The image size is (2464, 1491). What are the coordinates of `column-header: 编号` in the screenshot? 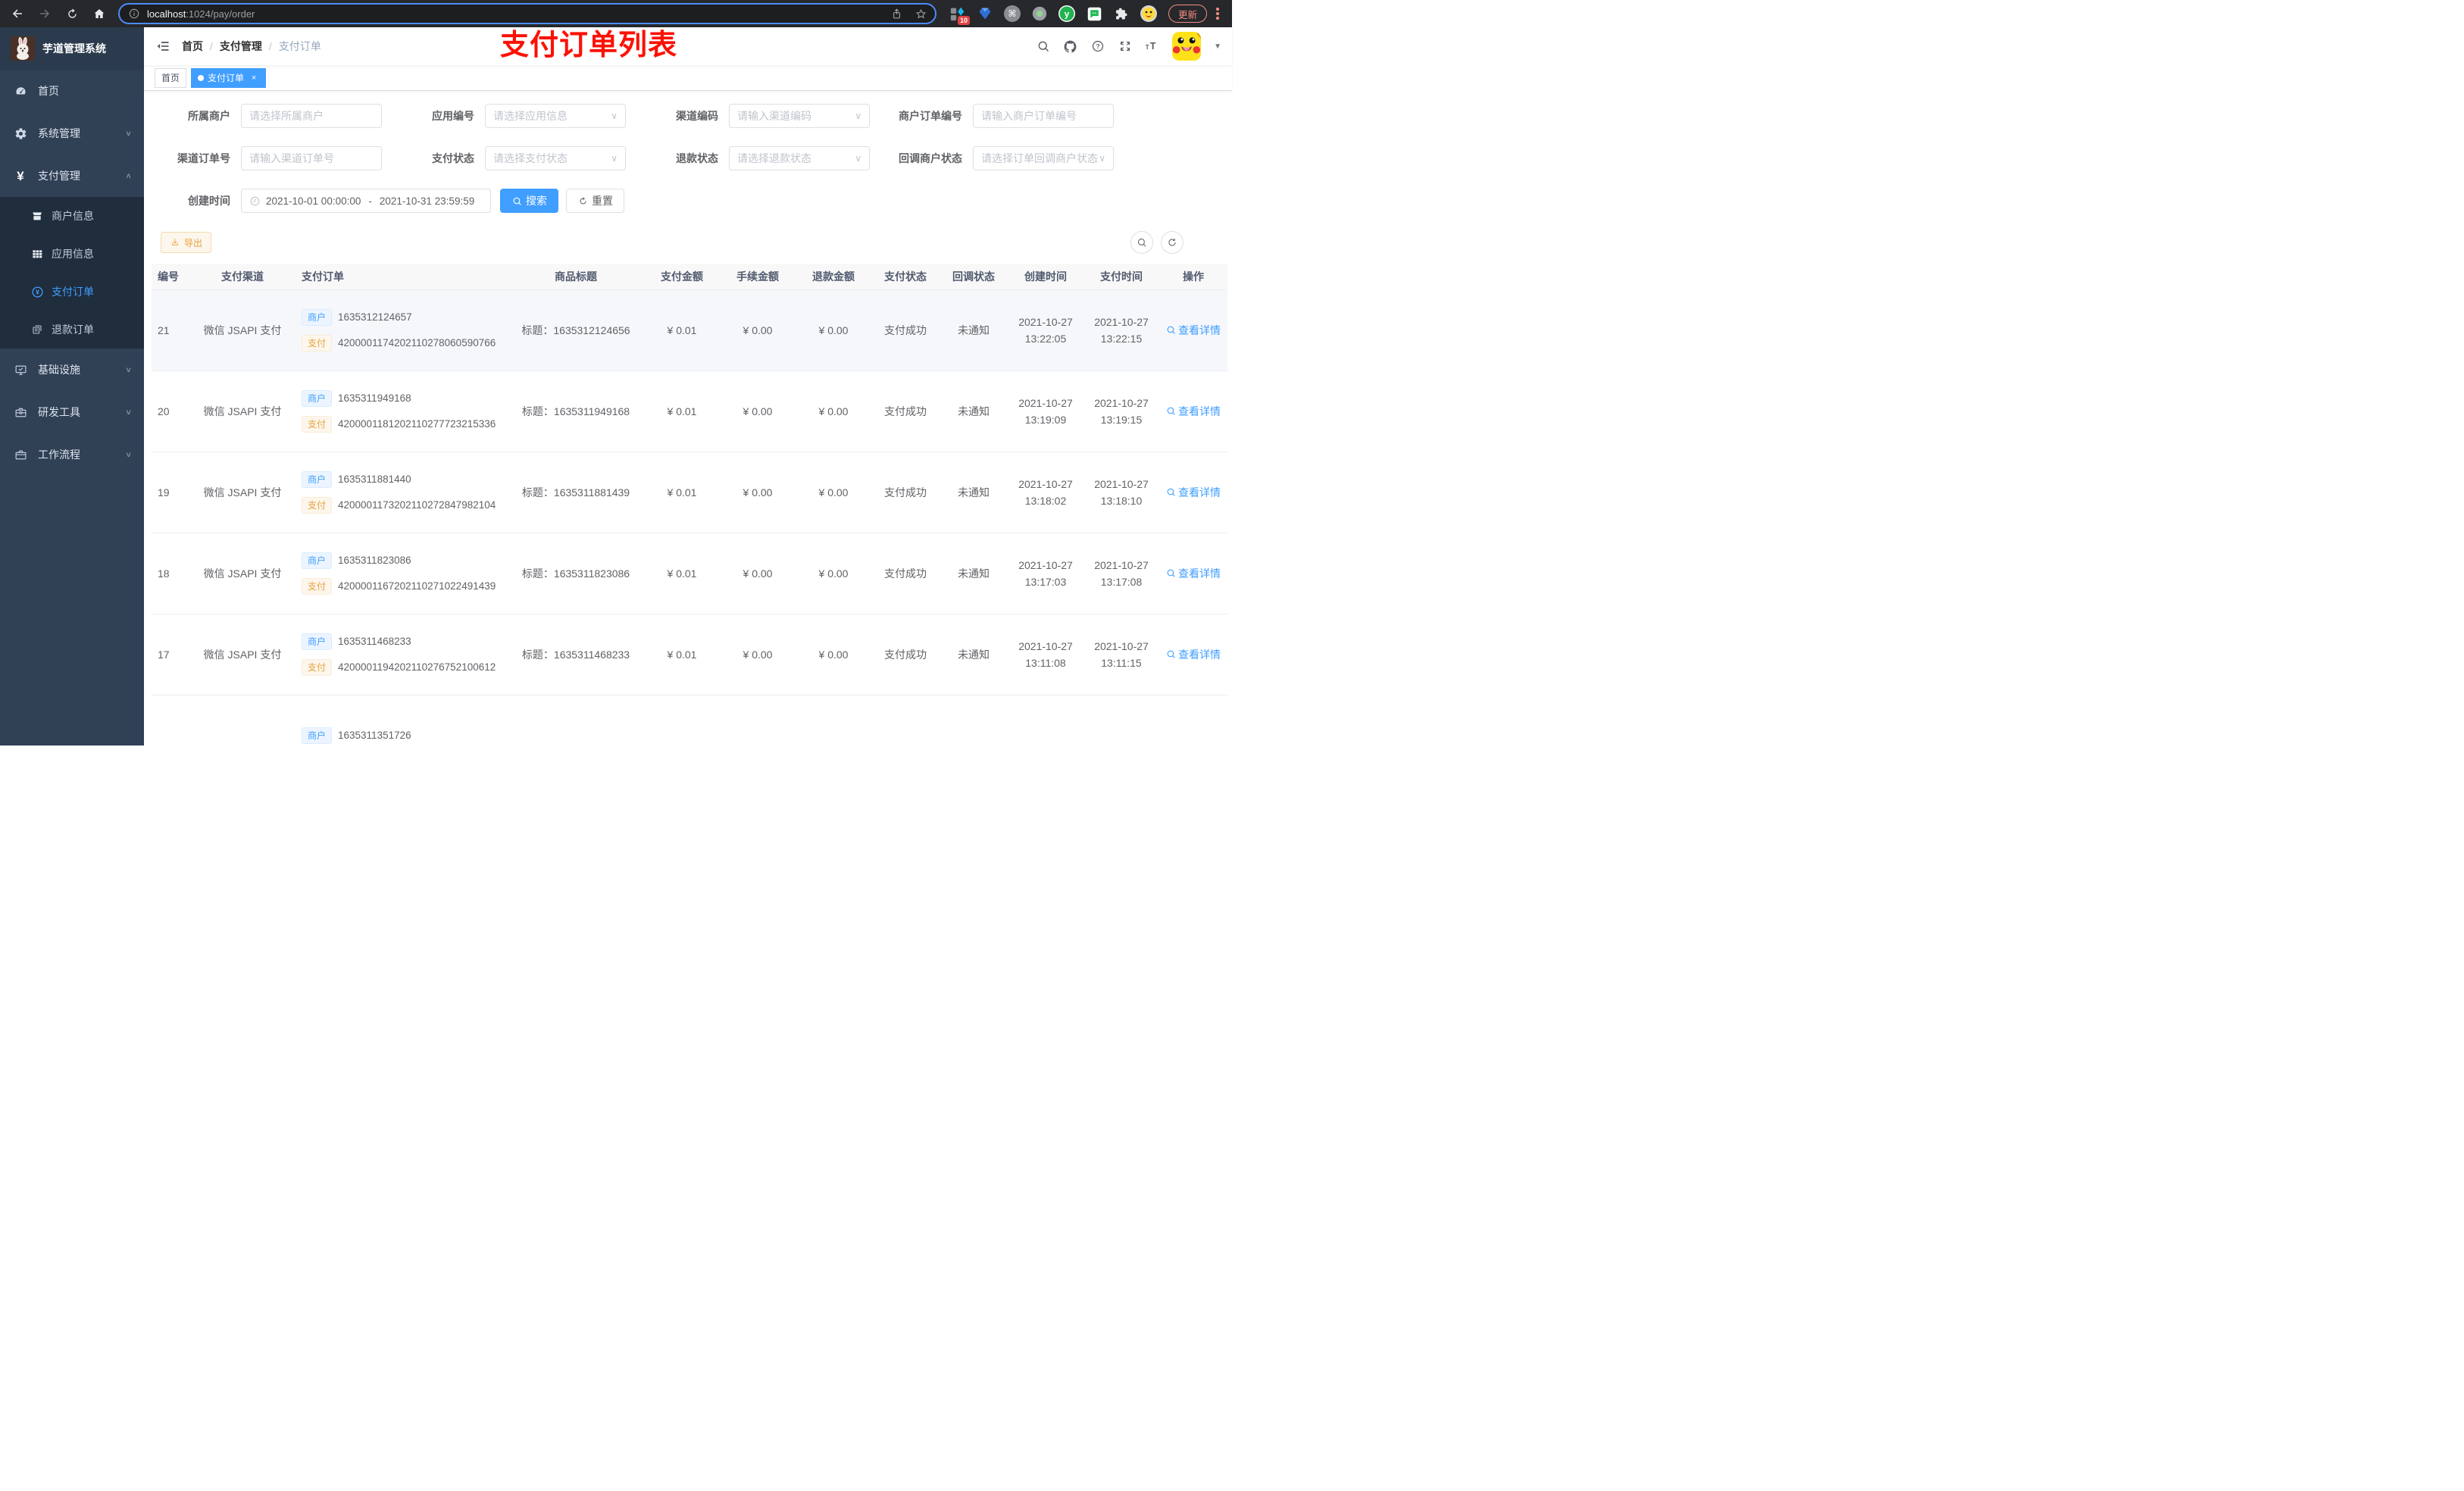 It's located at (170, 277).